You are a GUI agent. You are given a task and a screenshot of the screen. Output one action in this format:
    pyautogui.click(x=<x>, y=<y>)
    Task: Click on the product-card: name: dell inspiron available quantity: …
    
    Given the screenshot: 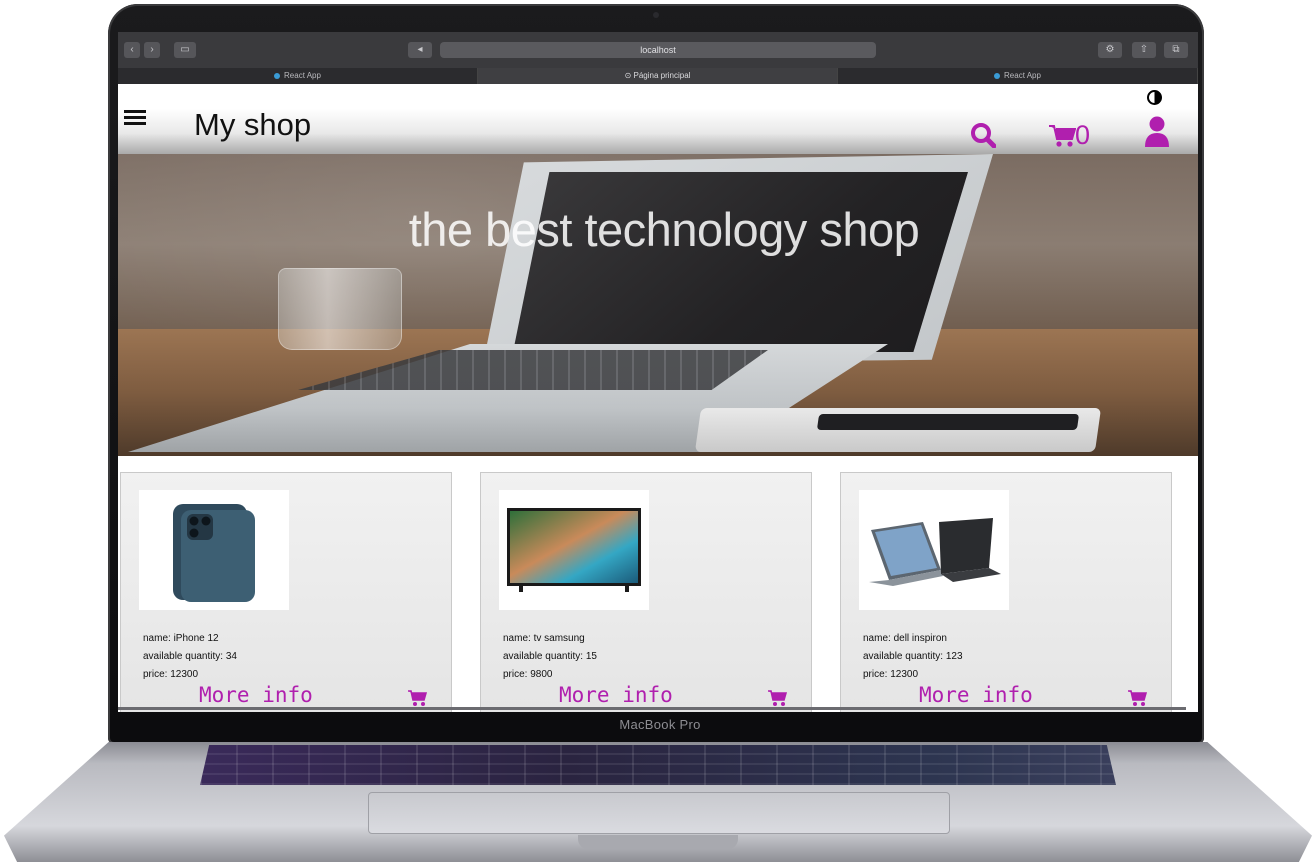 What is the action you would take?
    pyautogui.click(x=1006, y=592)
    